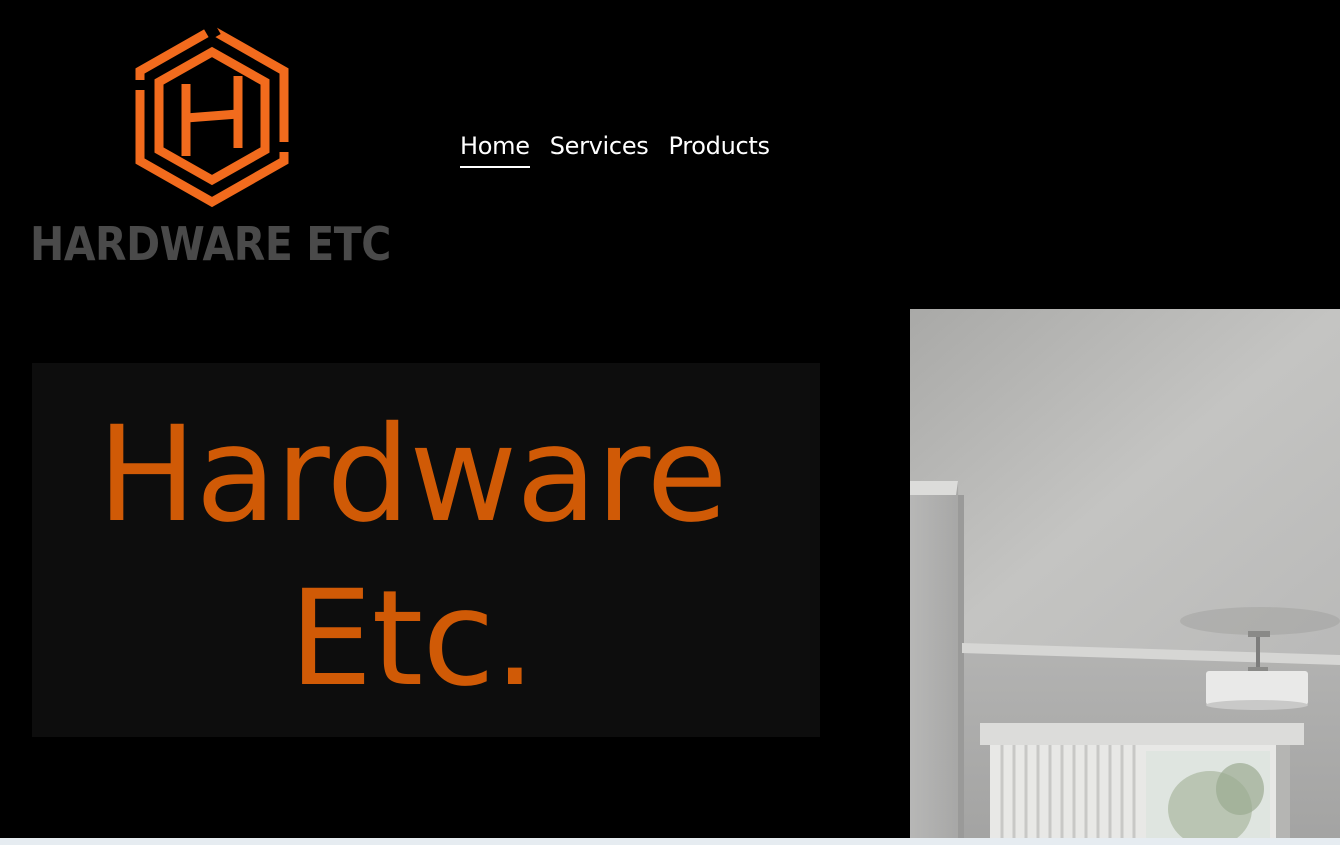  I want to click on site-logo: HARDWARE ETC, so click(213, 149).